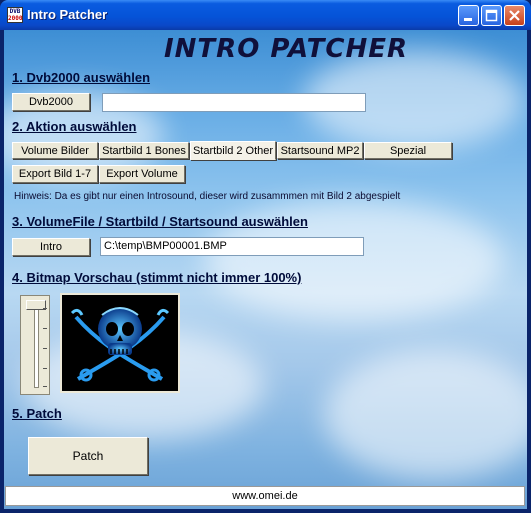  I want to click on close-button, so click(514, 15).